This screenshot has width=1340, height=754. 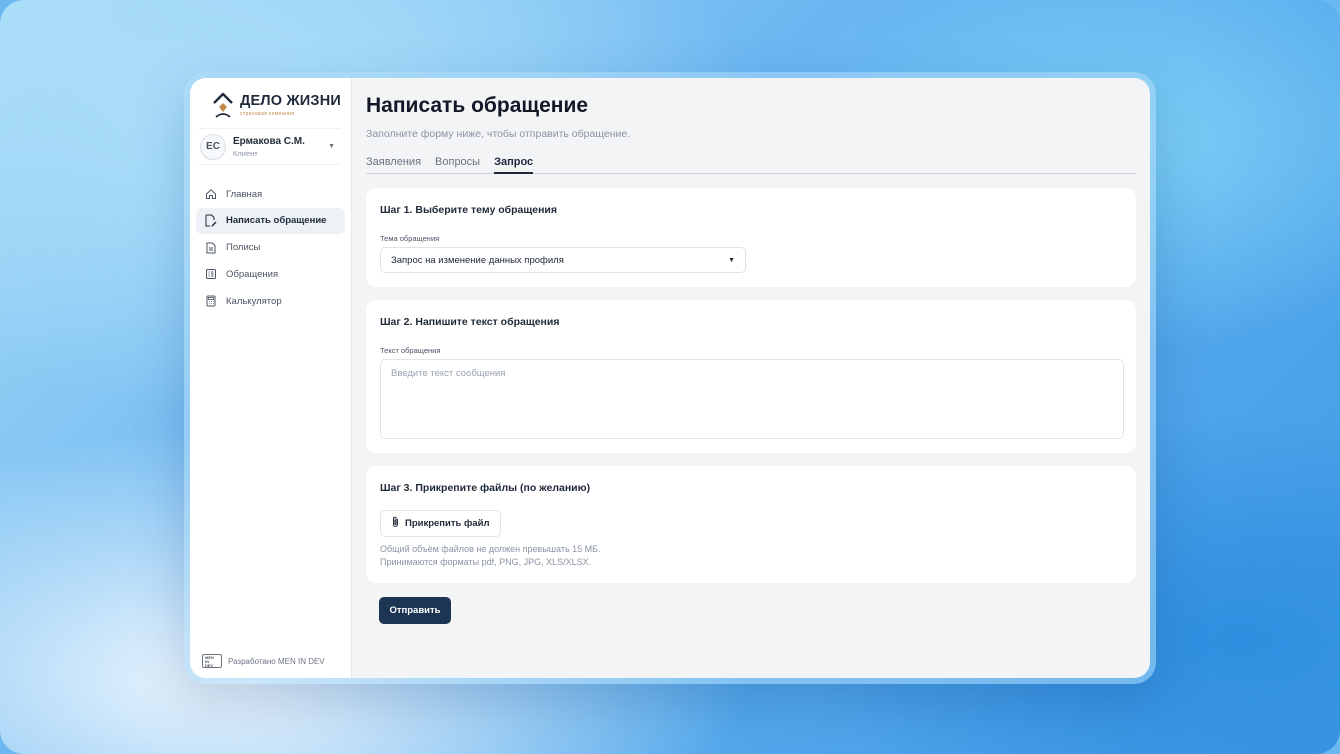 What do you see at coordinates (210, 301) in the screenshot?
I see `calculator-icon` at bounding box center [210, 301].